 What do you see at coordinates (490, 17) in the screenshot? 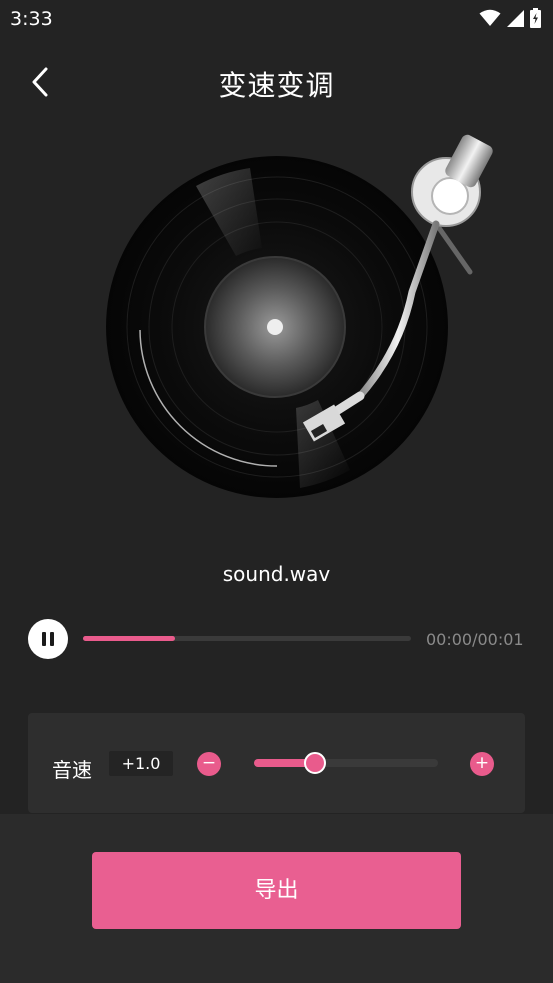
I see `wifi-icon` at bounding box center [490, 17].